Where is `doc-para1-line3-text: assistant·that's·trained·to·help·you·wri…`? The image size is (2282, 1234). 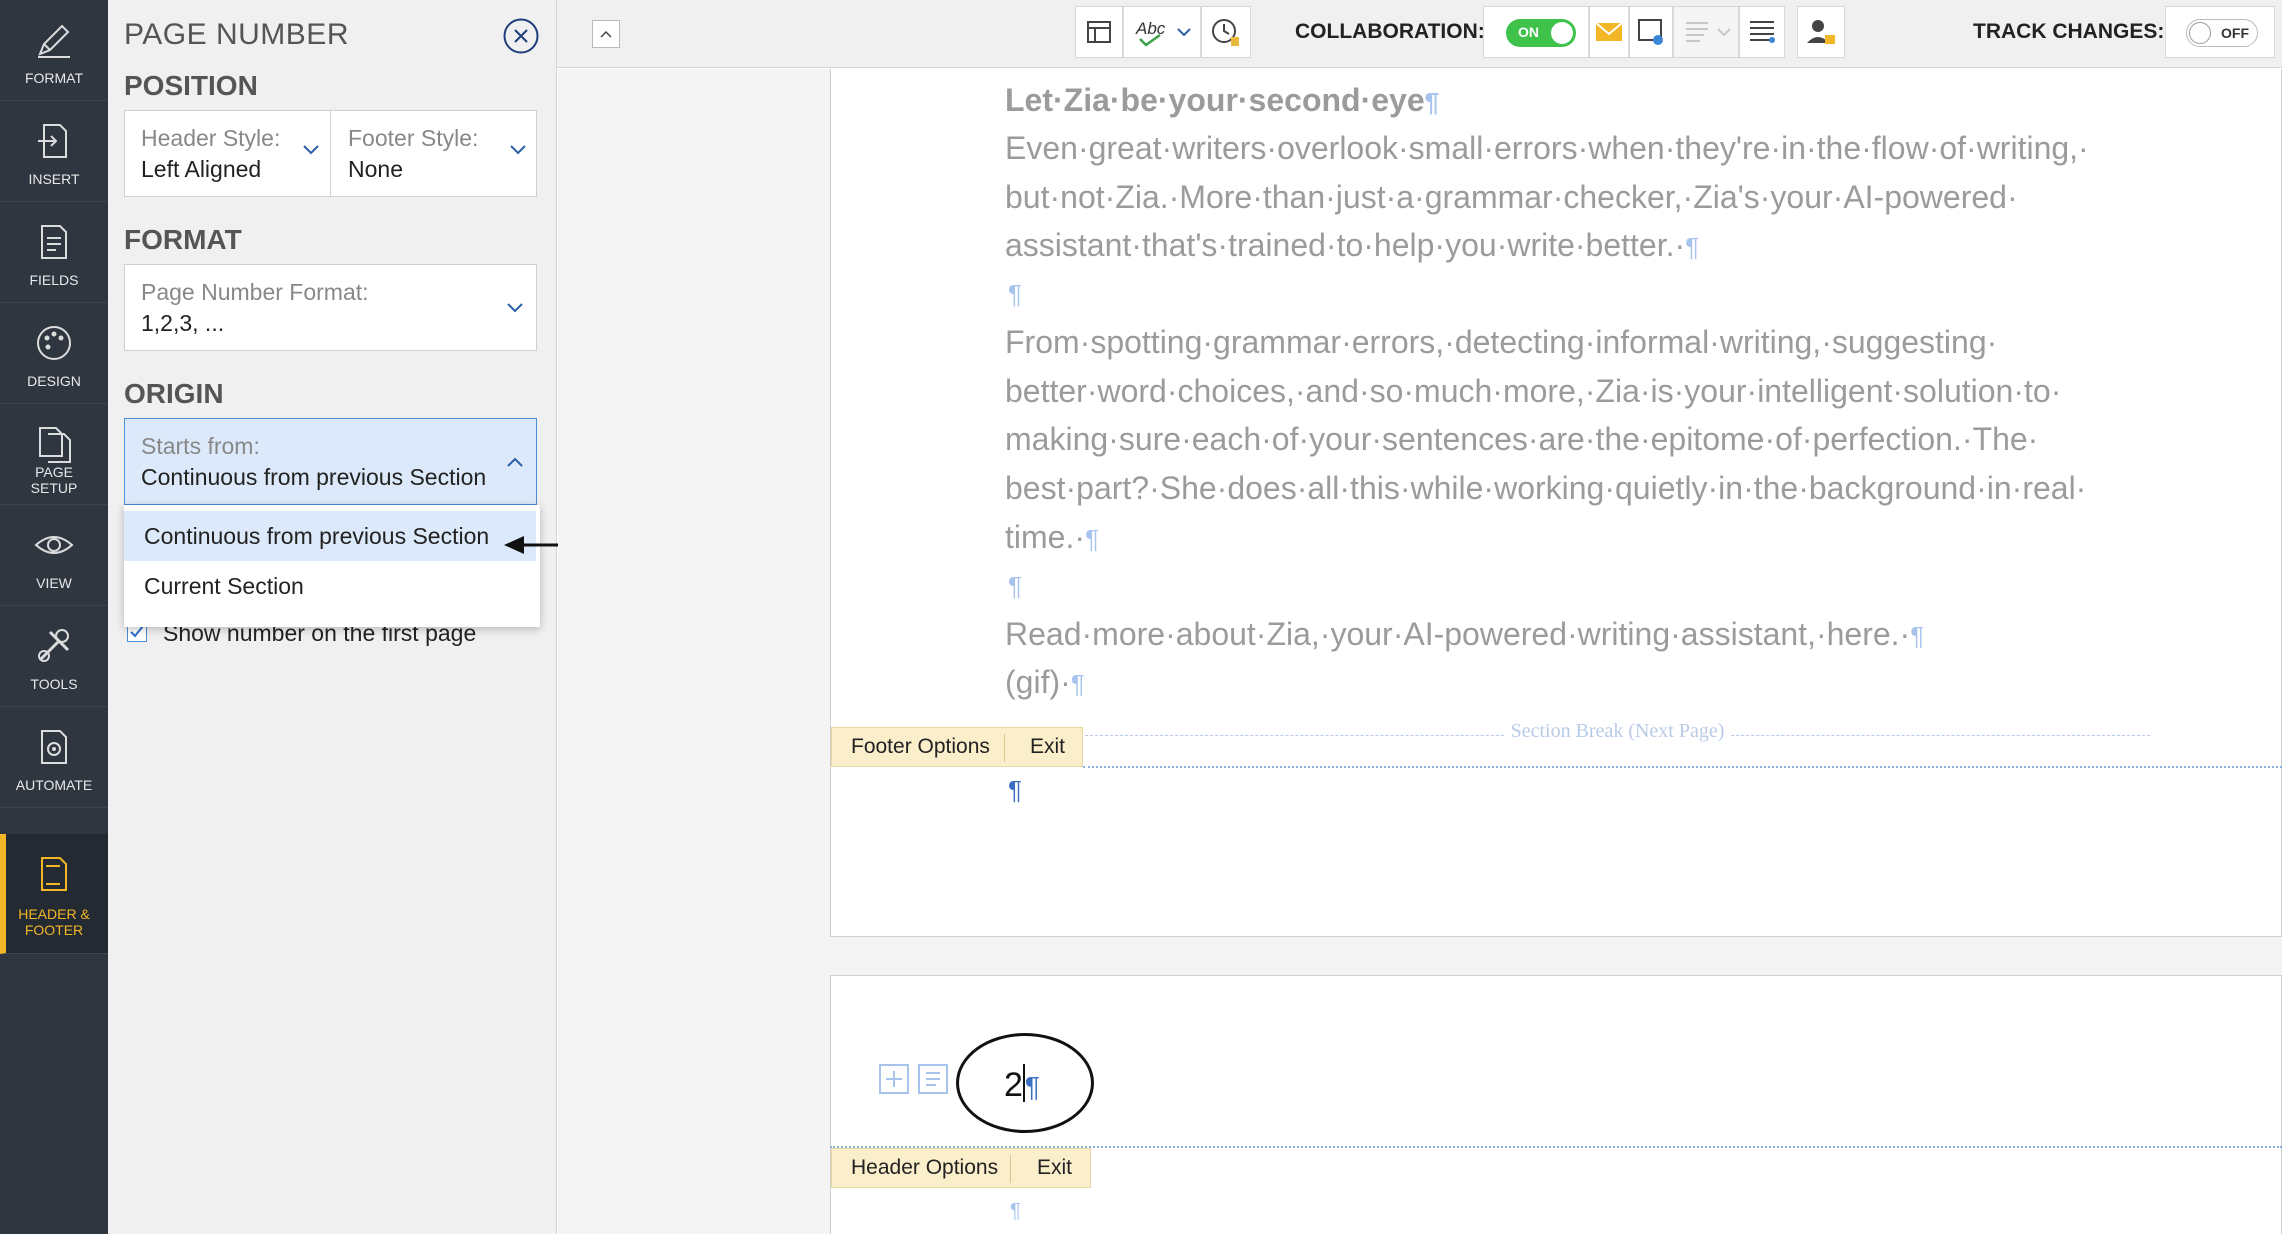 doc-para1-line3-text: assistant·that's·trained·to·help·you·wri… is located at coordinates (1345, 245).